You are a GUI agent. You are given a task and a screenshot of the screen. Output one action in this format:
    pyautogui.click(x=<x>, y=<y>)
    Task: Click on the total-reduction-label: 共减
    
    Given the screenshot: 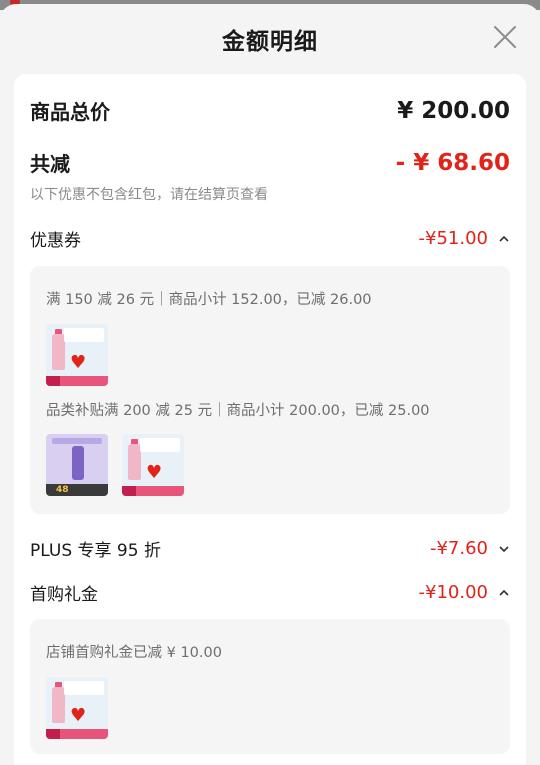 What is the action you would take?
    pyautogui.click(x=50, y=164)
    